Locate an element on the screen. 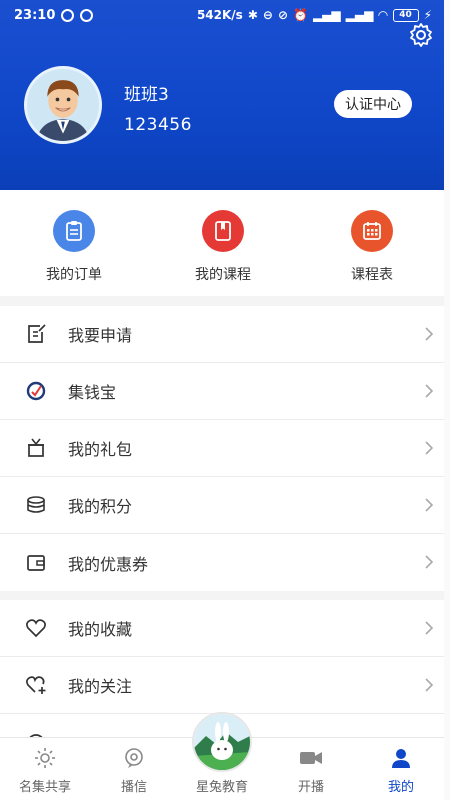 The height and width of the screenshot is (800, 450). menu-item-coupon: 我的优惠券 is located at coordinates (222, 562).